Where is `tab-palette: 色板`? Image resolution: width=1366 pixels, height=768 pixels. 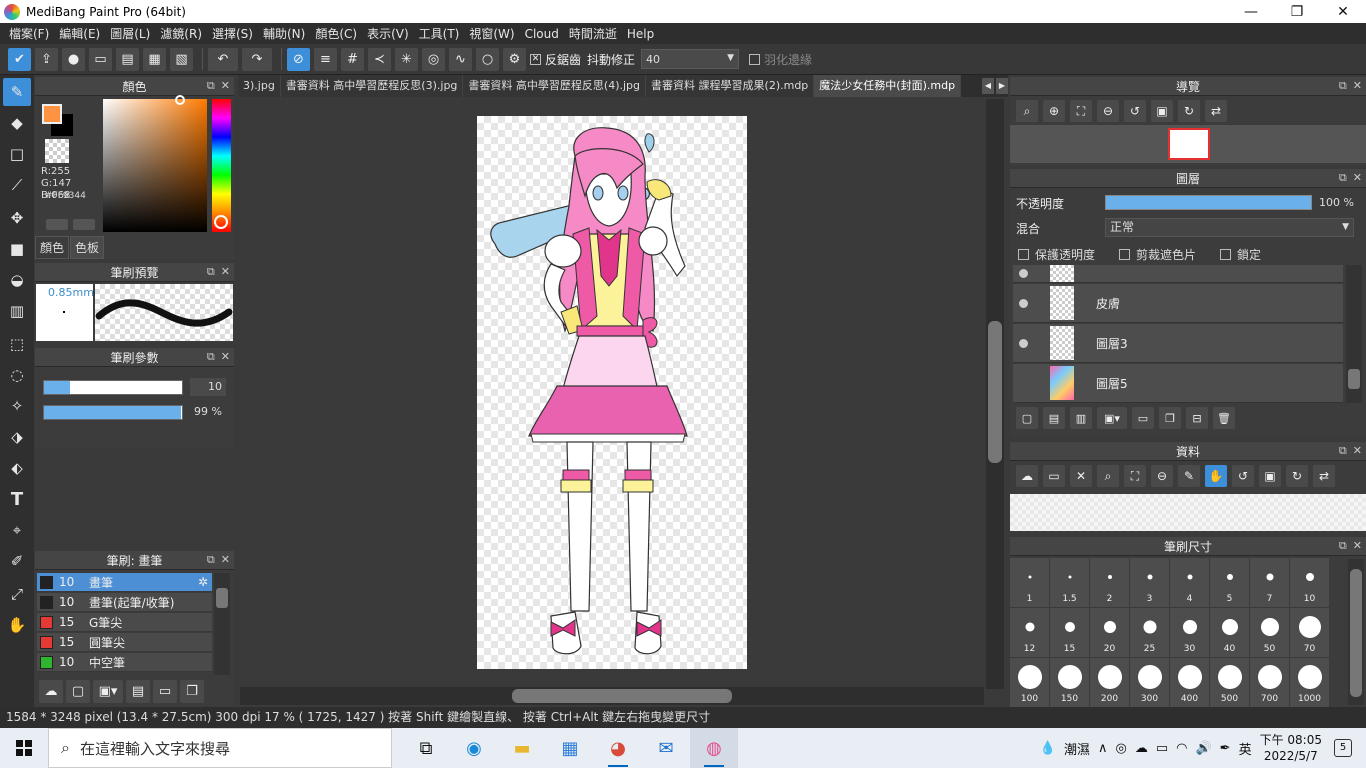
tab-palette: 色板 is located at coordinates (87, 247).